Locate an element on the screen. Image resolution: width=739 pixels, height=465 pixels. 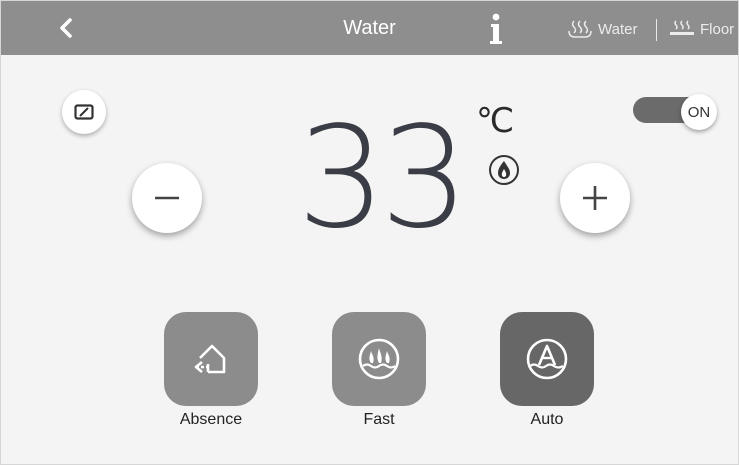
tab-divider is located at coordinates (656, 30).